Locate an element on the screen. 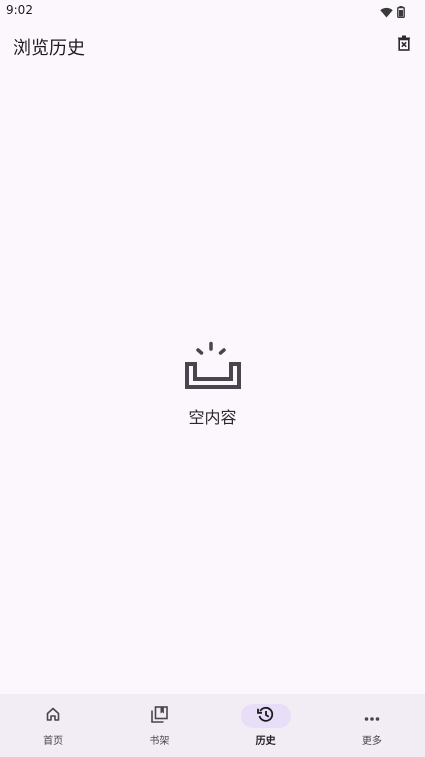 Image resolution: width=425 pixels, height=757 pixels. nav-label: 历史 is located at coordinates (265, 741).